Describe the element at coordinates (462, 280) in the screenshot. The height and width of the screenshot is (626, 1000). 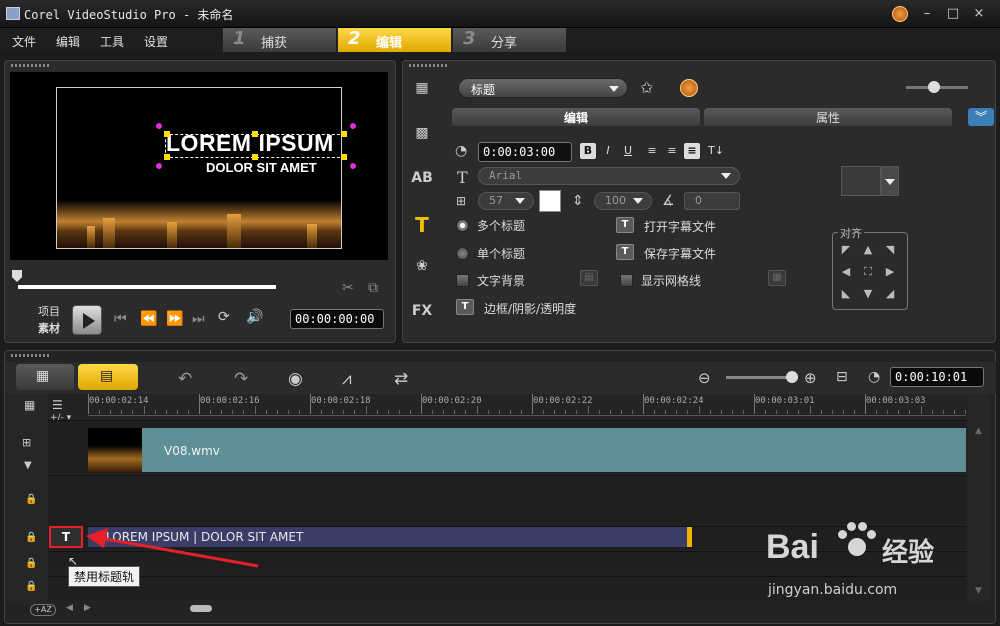
I see `text-background-checkbox` at that location.